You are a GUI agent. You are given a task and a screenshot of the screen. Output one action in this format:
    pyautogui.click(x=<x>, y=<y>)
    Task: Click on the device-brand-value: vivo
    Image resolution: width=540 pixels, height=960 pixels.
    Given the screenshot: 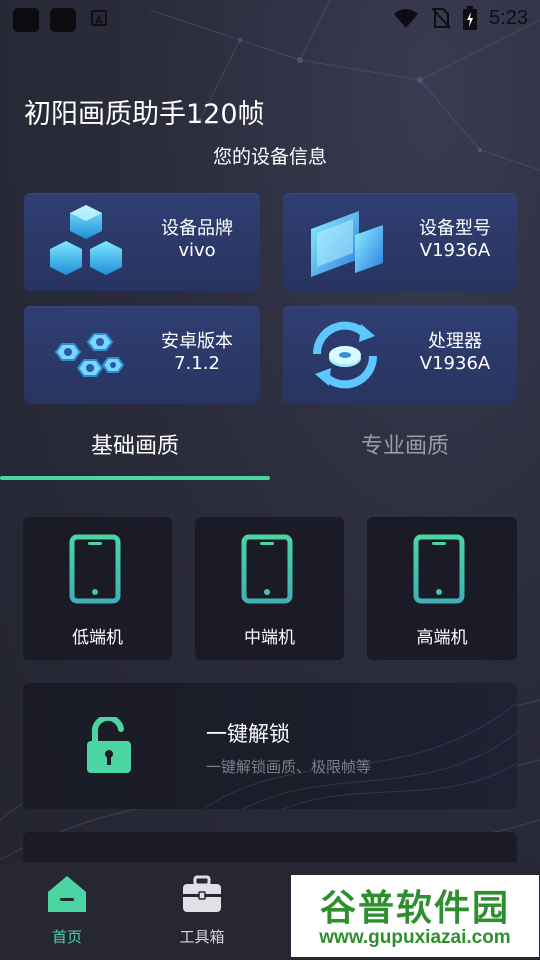 What is the action you would take?
    pyautogui.click(x=197, y=250)
    